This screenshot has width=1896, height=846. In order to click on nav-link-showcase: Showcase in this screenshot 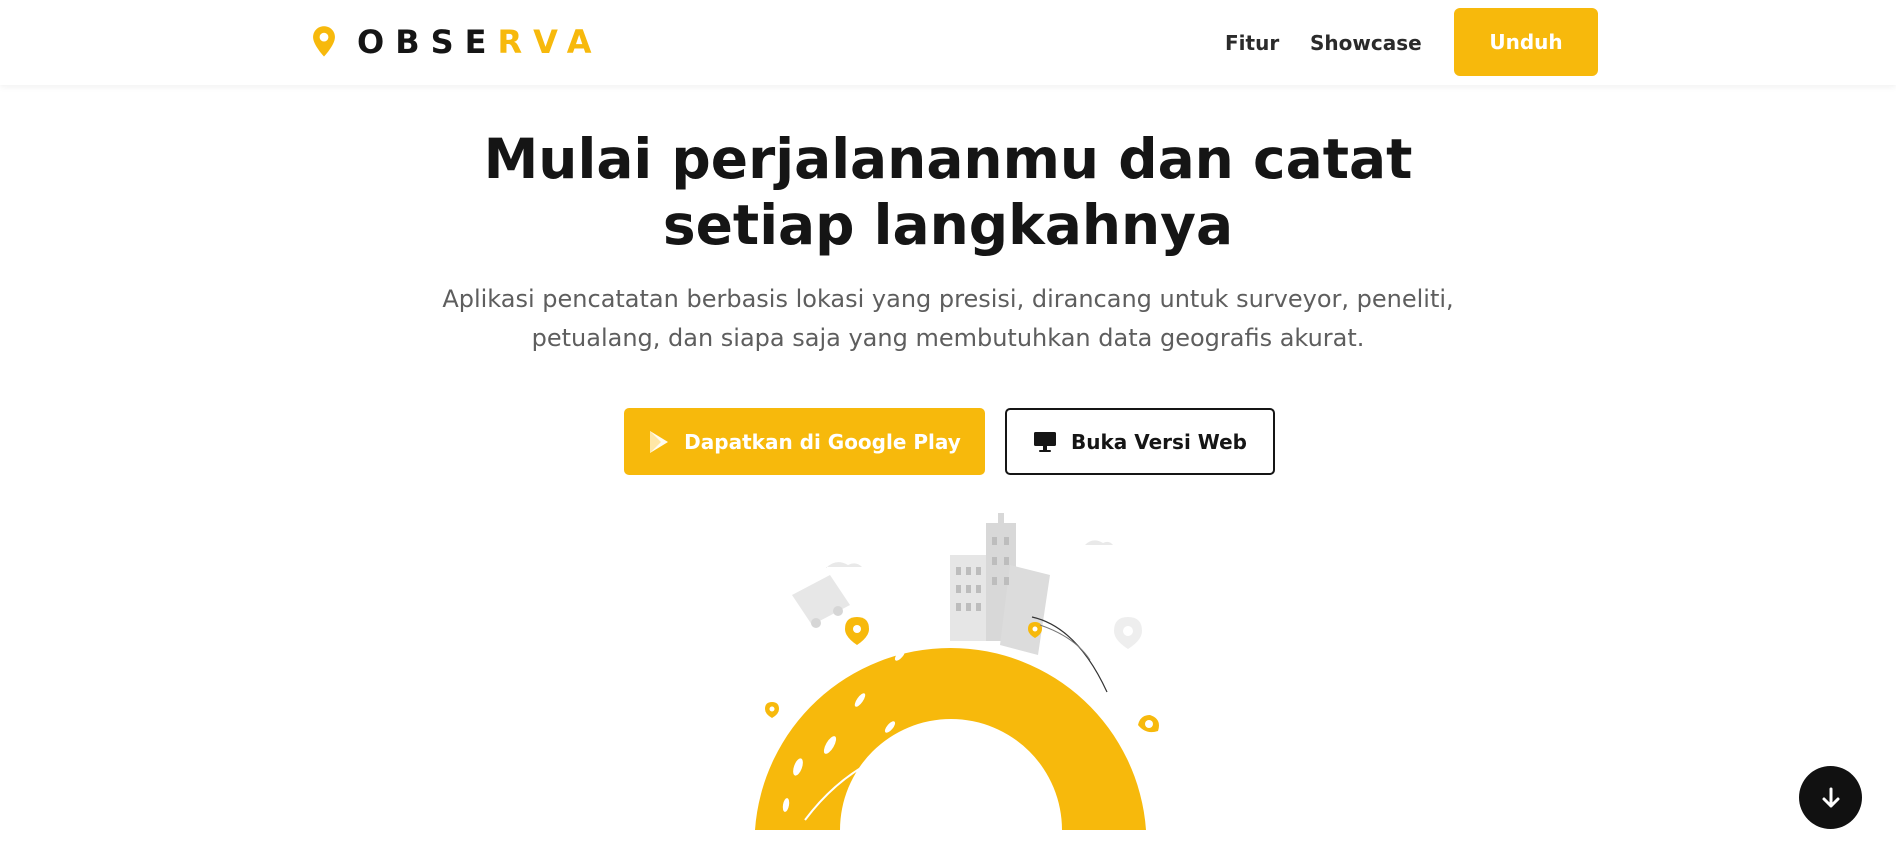, I will do `click(1366, 43)`.